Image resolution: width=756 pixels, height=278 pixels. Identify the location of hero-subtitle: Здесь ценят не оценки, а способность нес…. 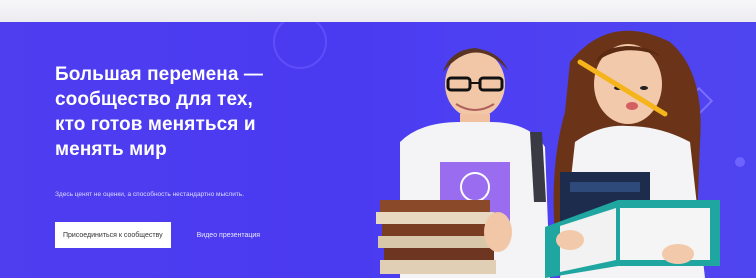
(150, 194).